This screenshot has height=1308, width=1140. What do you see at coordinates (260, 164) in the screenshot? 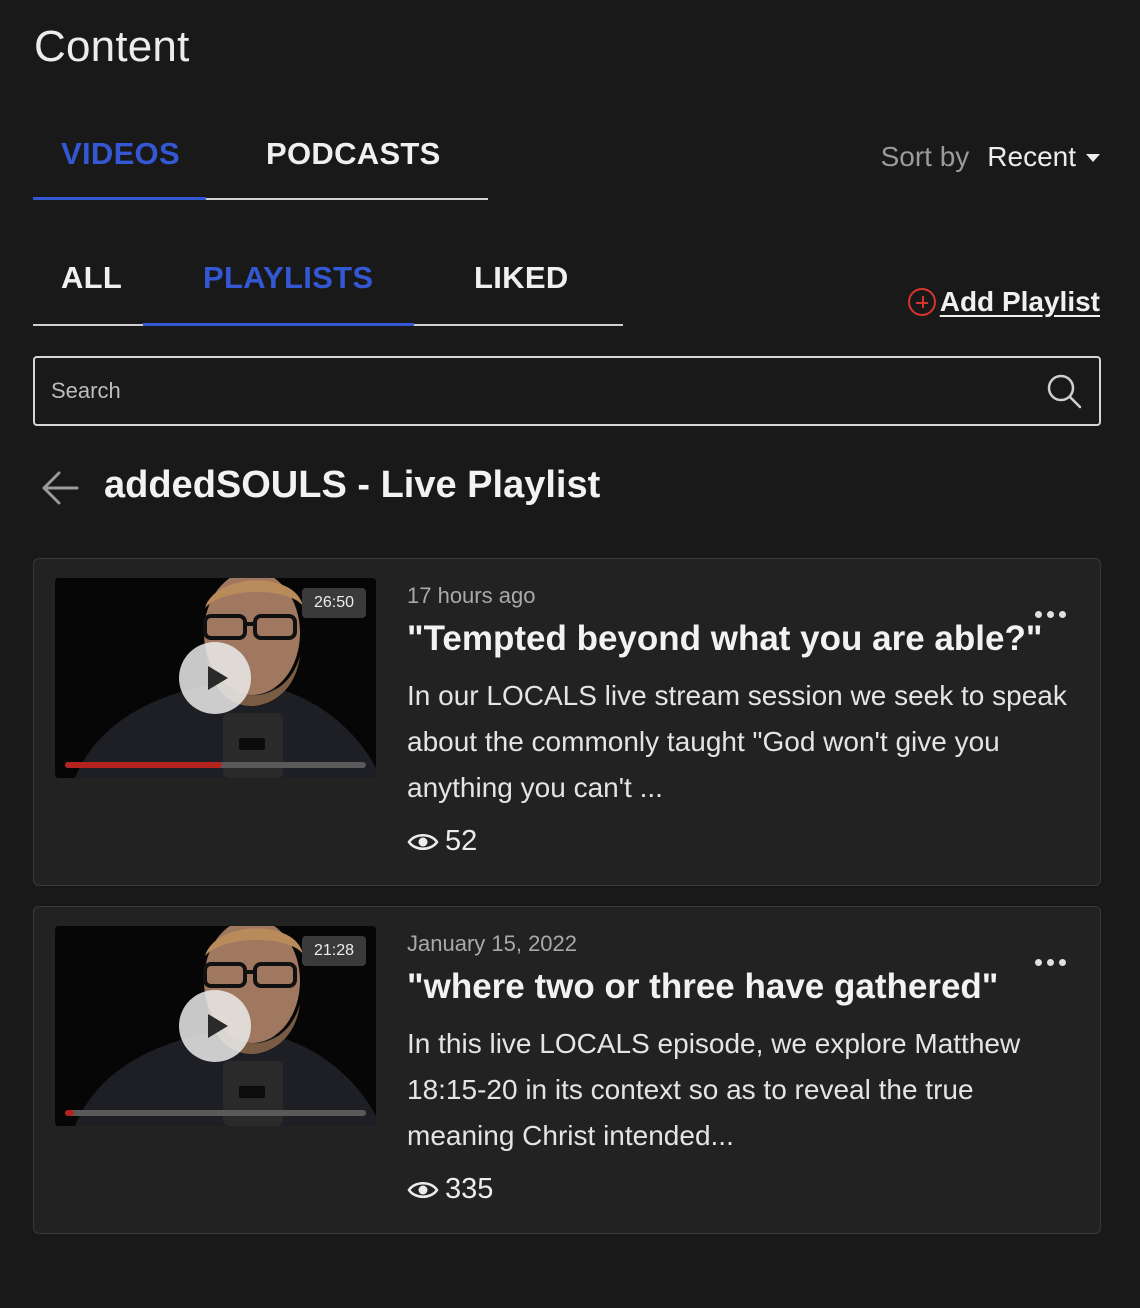
I see `content-tabs: VIDEOS PODCASTS` at bounding box center [260, 164].